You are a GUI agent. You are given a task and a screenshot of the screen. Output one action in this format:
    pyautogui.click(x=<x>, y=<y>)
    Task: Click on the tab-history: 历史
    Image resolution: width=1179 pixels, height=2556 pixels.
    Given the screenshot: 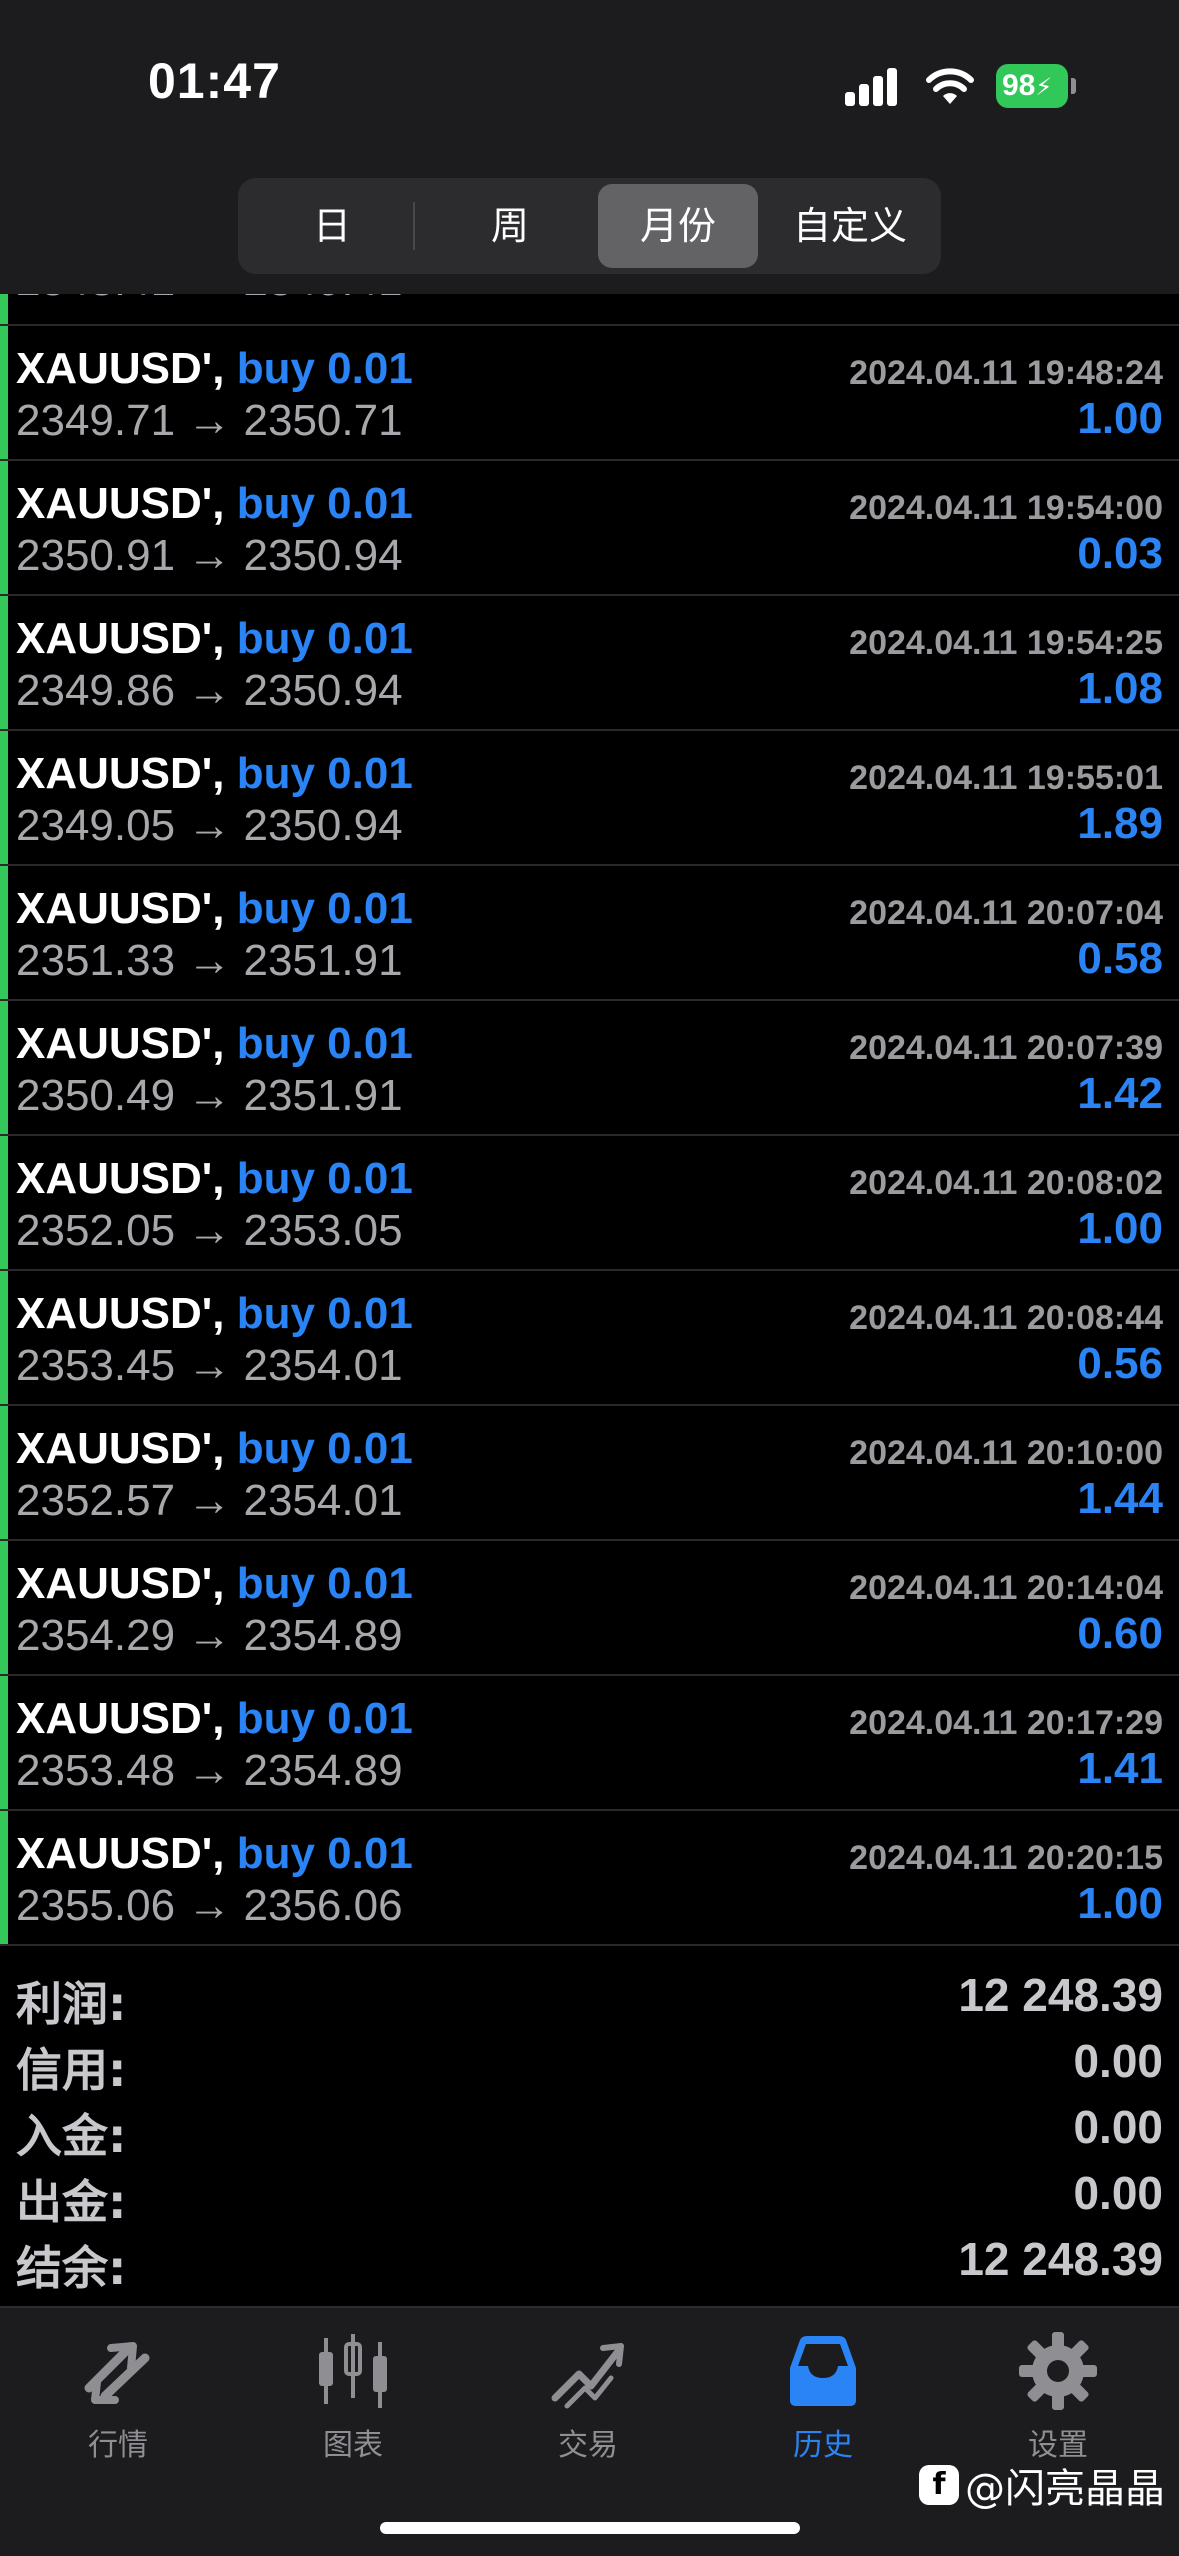 What is the action you would take?
    pyautogui.click(x=823, y=2403)
    